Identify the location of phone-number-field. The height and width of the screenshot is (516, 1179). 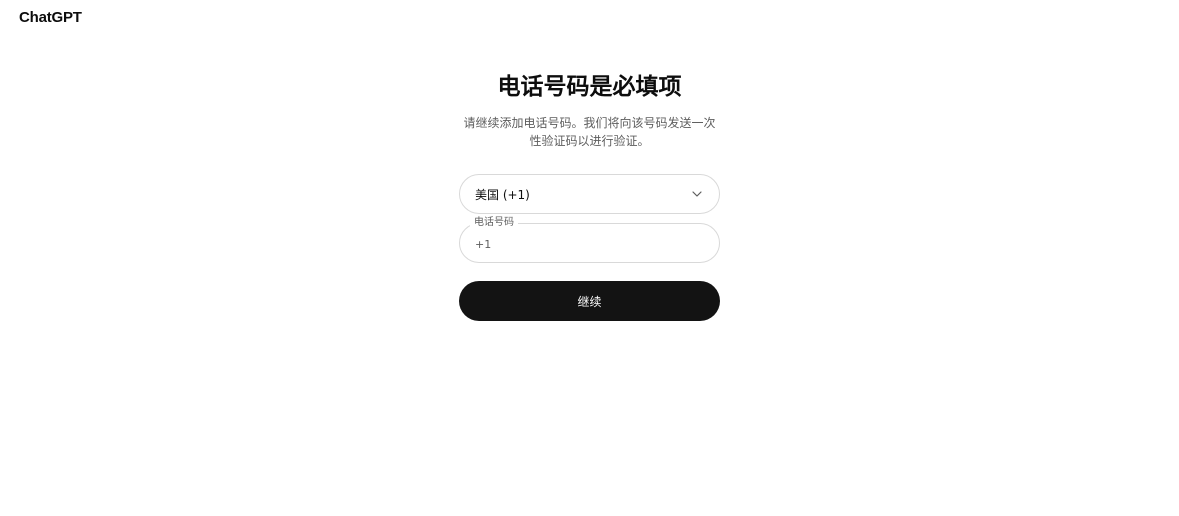
(589, 243).